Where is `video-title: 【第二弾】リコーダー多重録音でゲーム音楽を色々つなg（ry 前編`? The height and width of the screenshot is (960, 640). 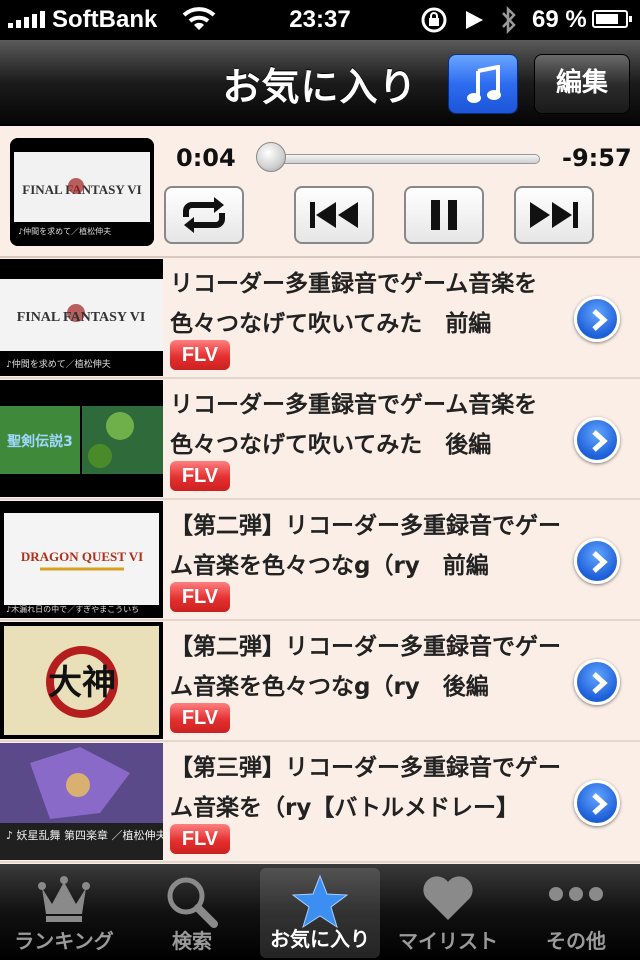
video-title: 【第二弾】リコーダー多重録音でゲーム音楽を色々つなg（ry 前編 is located at coordinates (365, 546).